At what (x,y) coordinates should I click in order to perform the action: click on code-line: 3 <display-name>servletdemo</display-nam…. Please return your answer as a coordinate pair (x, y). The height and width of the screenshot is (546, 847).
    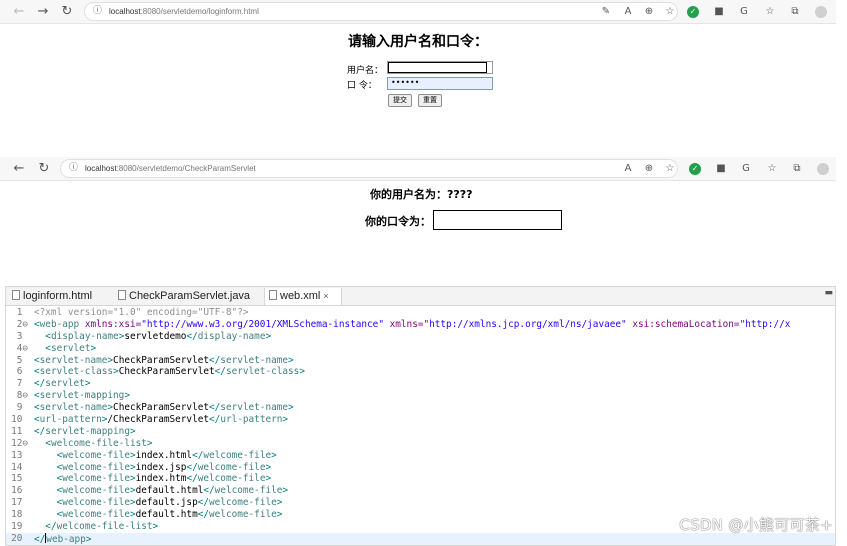
    Looking at the image, I should click on (420, 337).